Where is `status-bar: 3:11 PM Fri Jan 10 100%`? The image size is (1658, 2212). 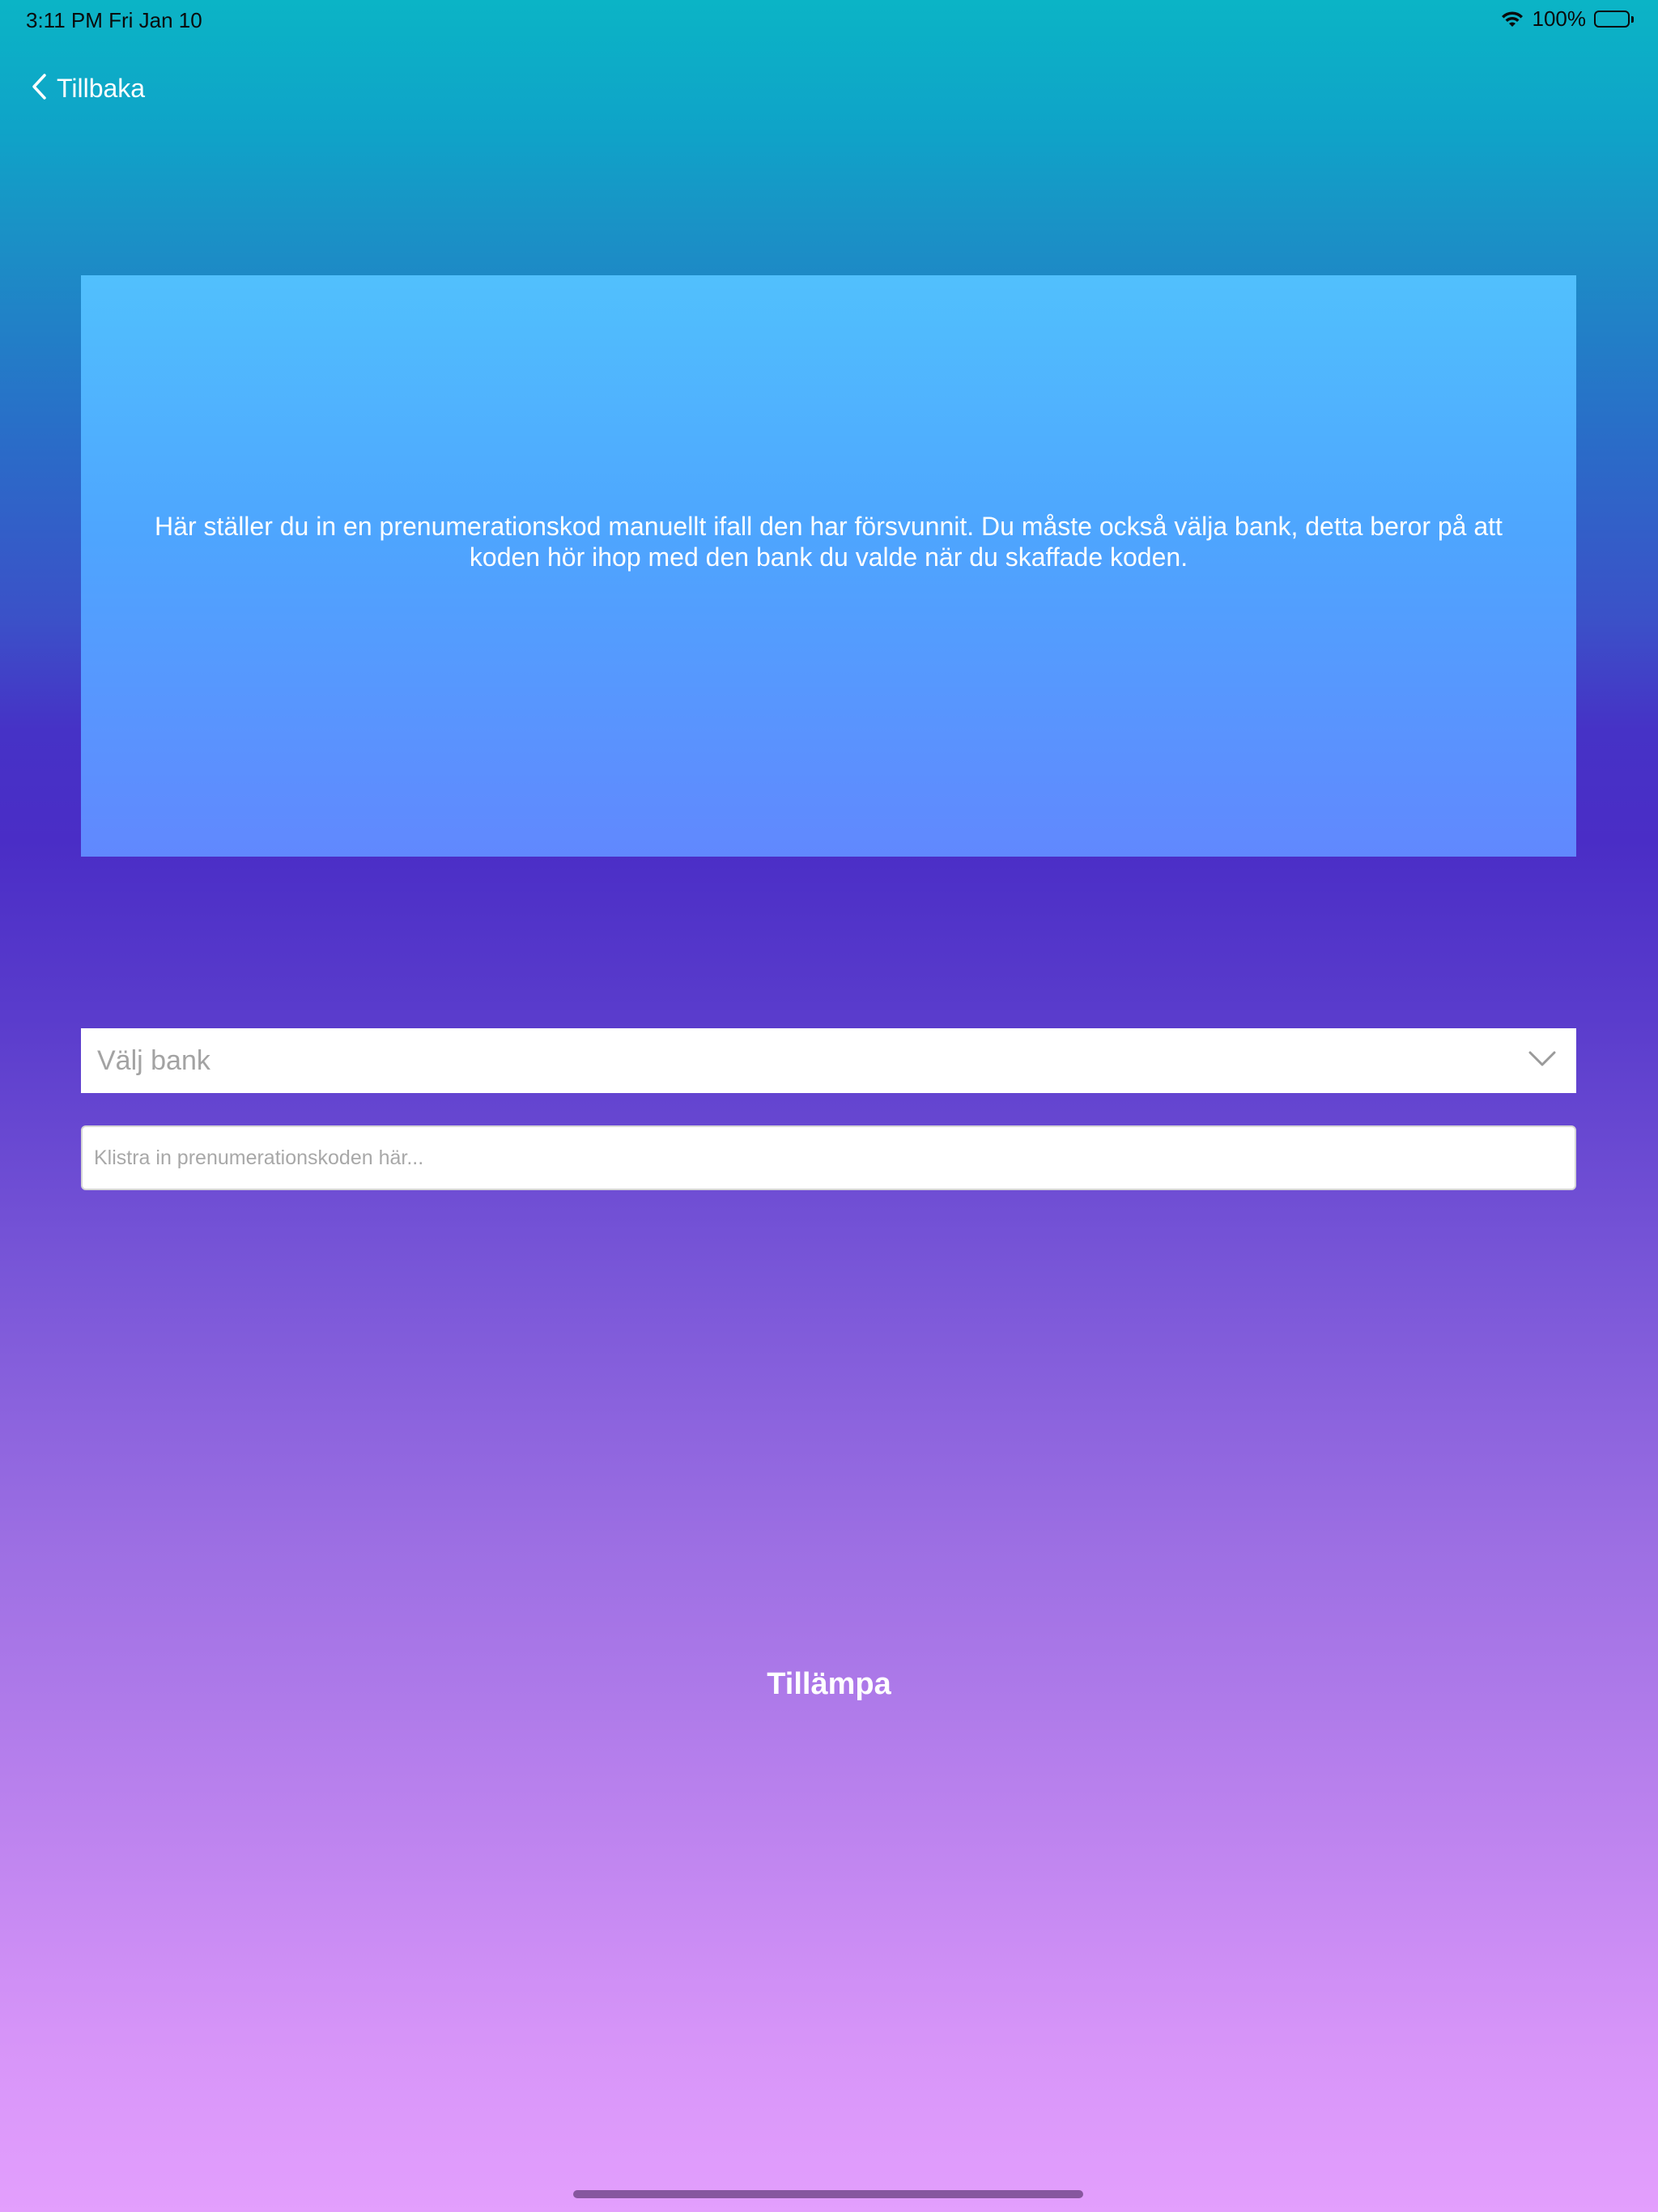
status-bar: 3:11 PM Fri Jan 10 100% is located at coordinates (829, 19).